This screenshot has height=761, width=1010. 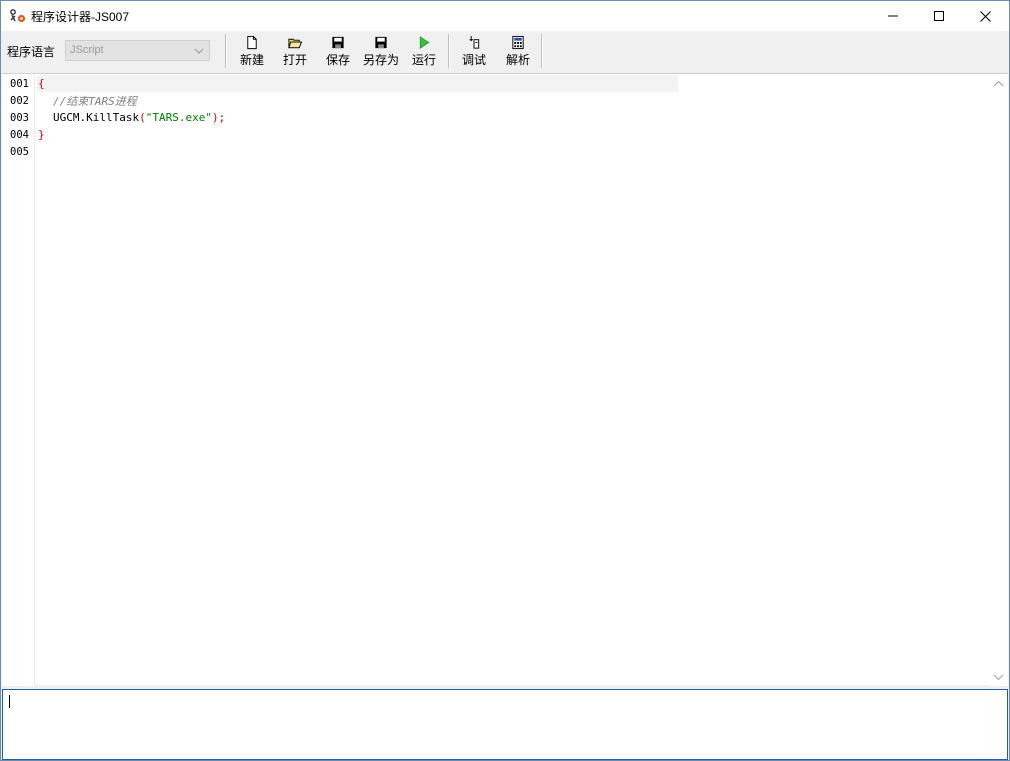 What do you see at coordinates (518, 42) in the screenshot?
I see `calculator-icon` at bounding box center [518, 42].